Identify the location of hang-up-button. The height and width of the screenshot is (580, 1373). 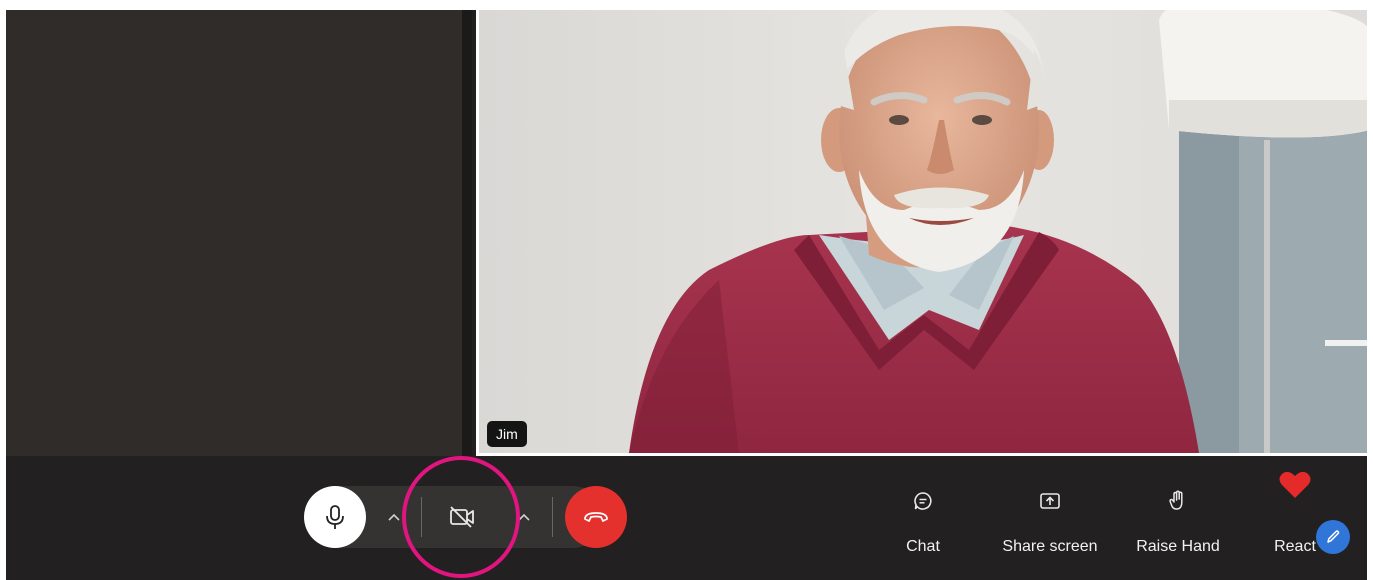
(596, 517).